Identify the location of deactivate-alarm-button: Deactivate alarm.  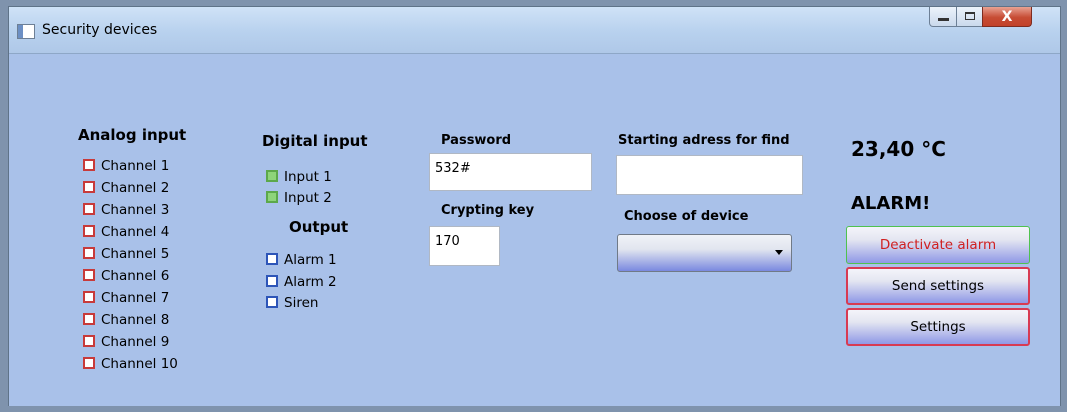
(938, 245).